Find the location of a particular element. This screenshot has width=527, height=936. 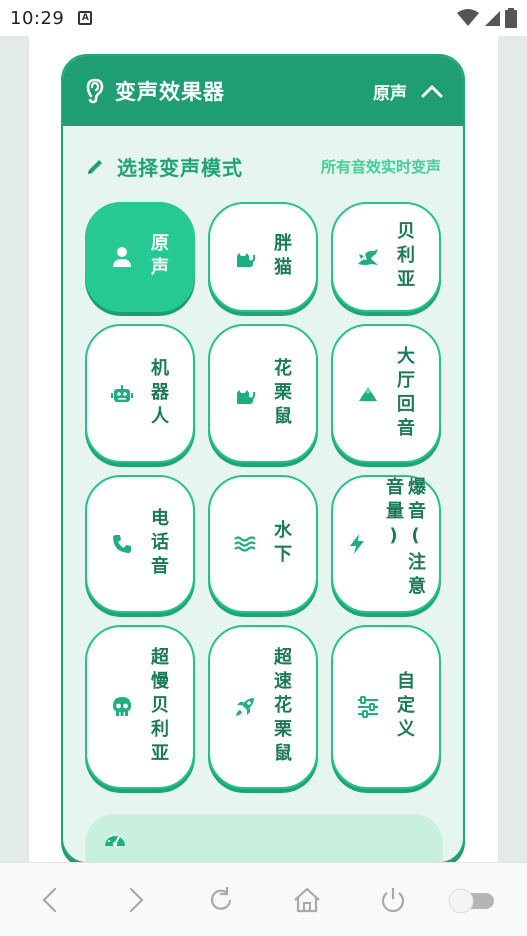

sliders-icon is located at coordinates (368, 707).